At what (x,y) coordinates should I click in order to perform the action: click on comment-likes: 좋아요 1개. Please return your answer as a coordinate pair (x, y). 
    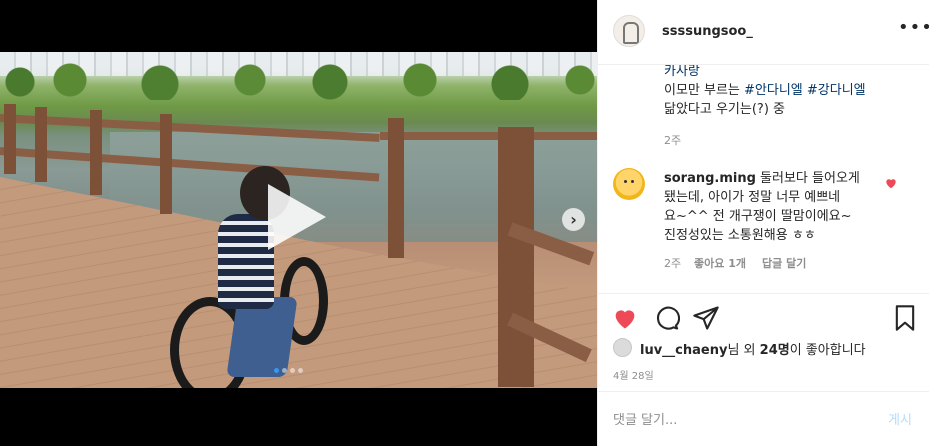
    Looking at the image, I should click on (720, 263).